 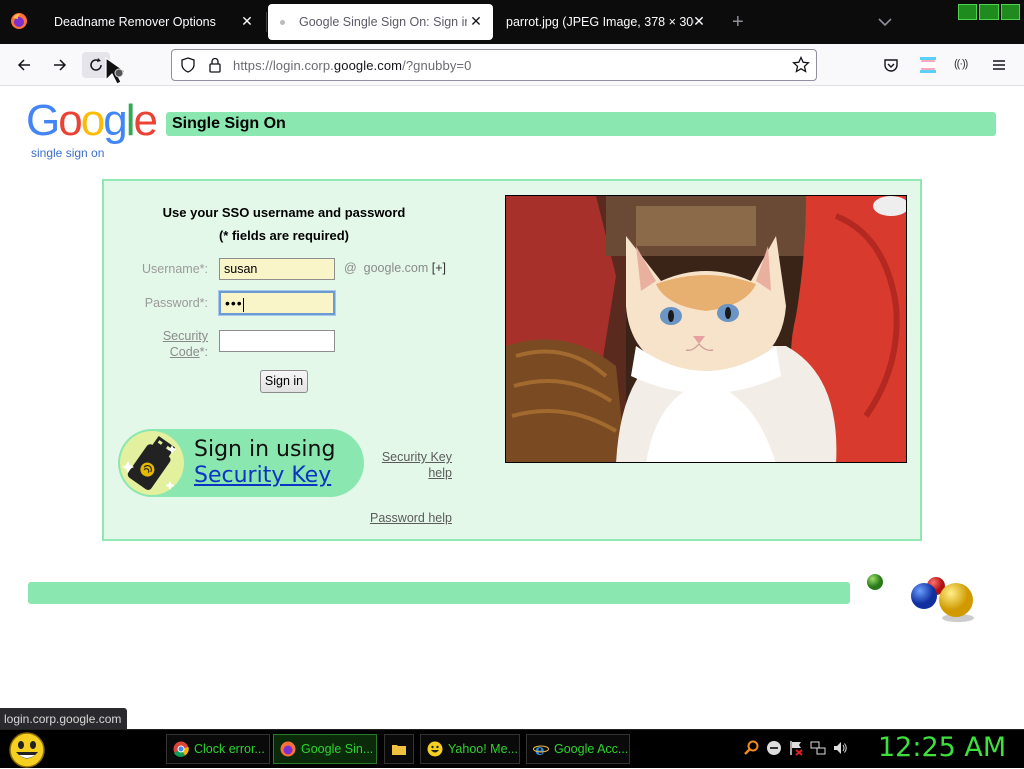 What do you see at coordinates (818, 748) in the screenshot?
I see `network-icon` at bounding box center [818, 748].